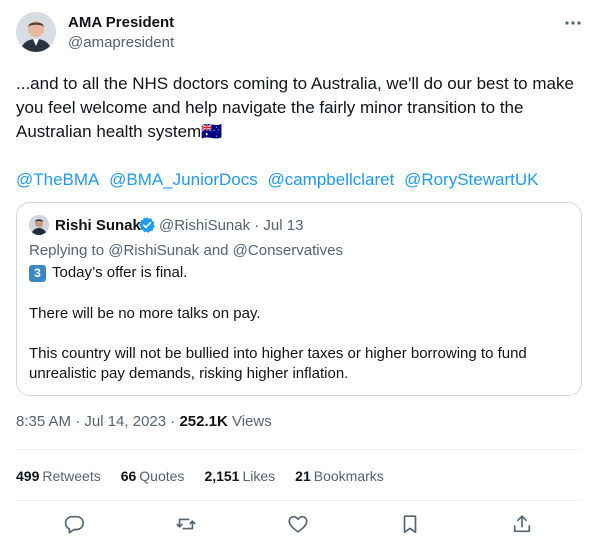  I want to click on mention-link: @BMA_JuniorDocs, so click(183, 179).